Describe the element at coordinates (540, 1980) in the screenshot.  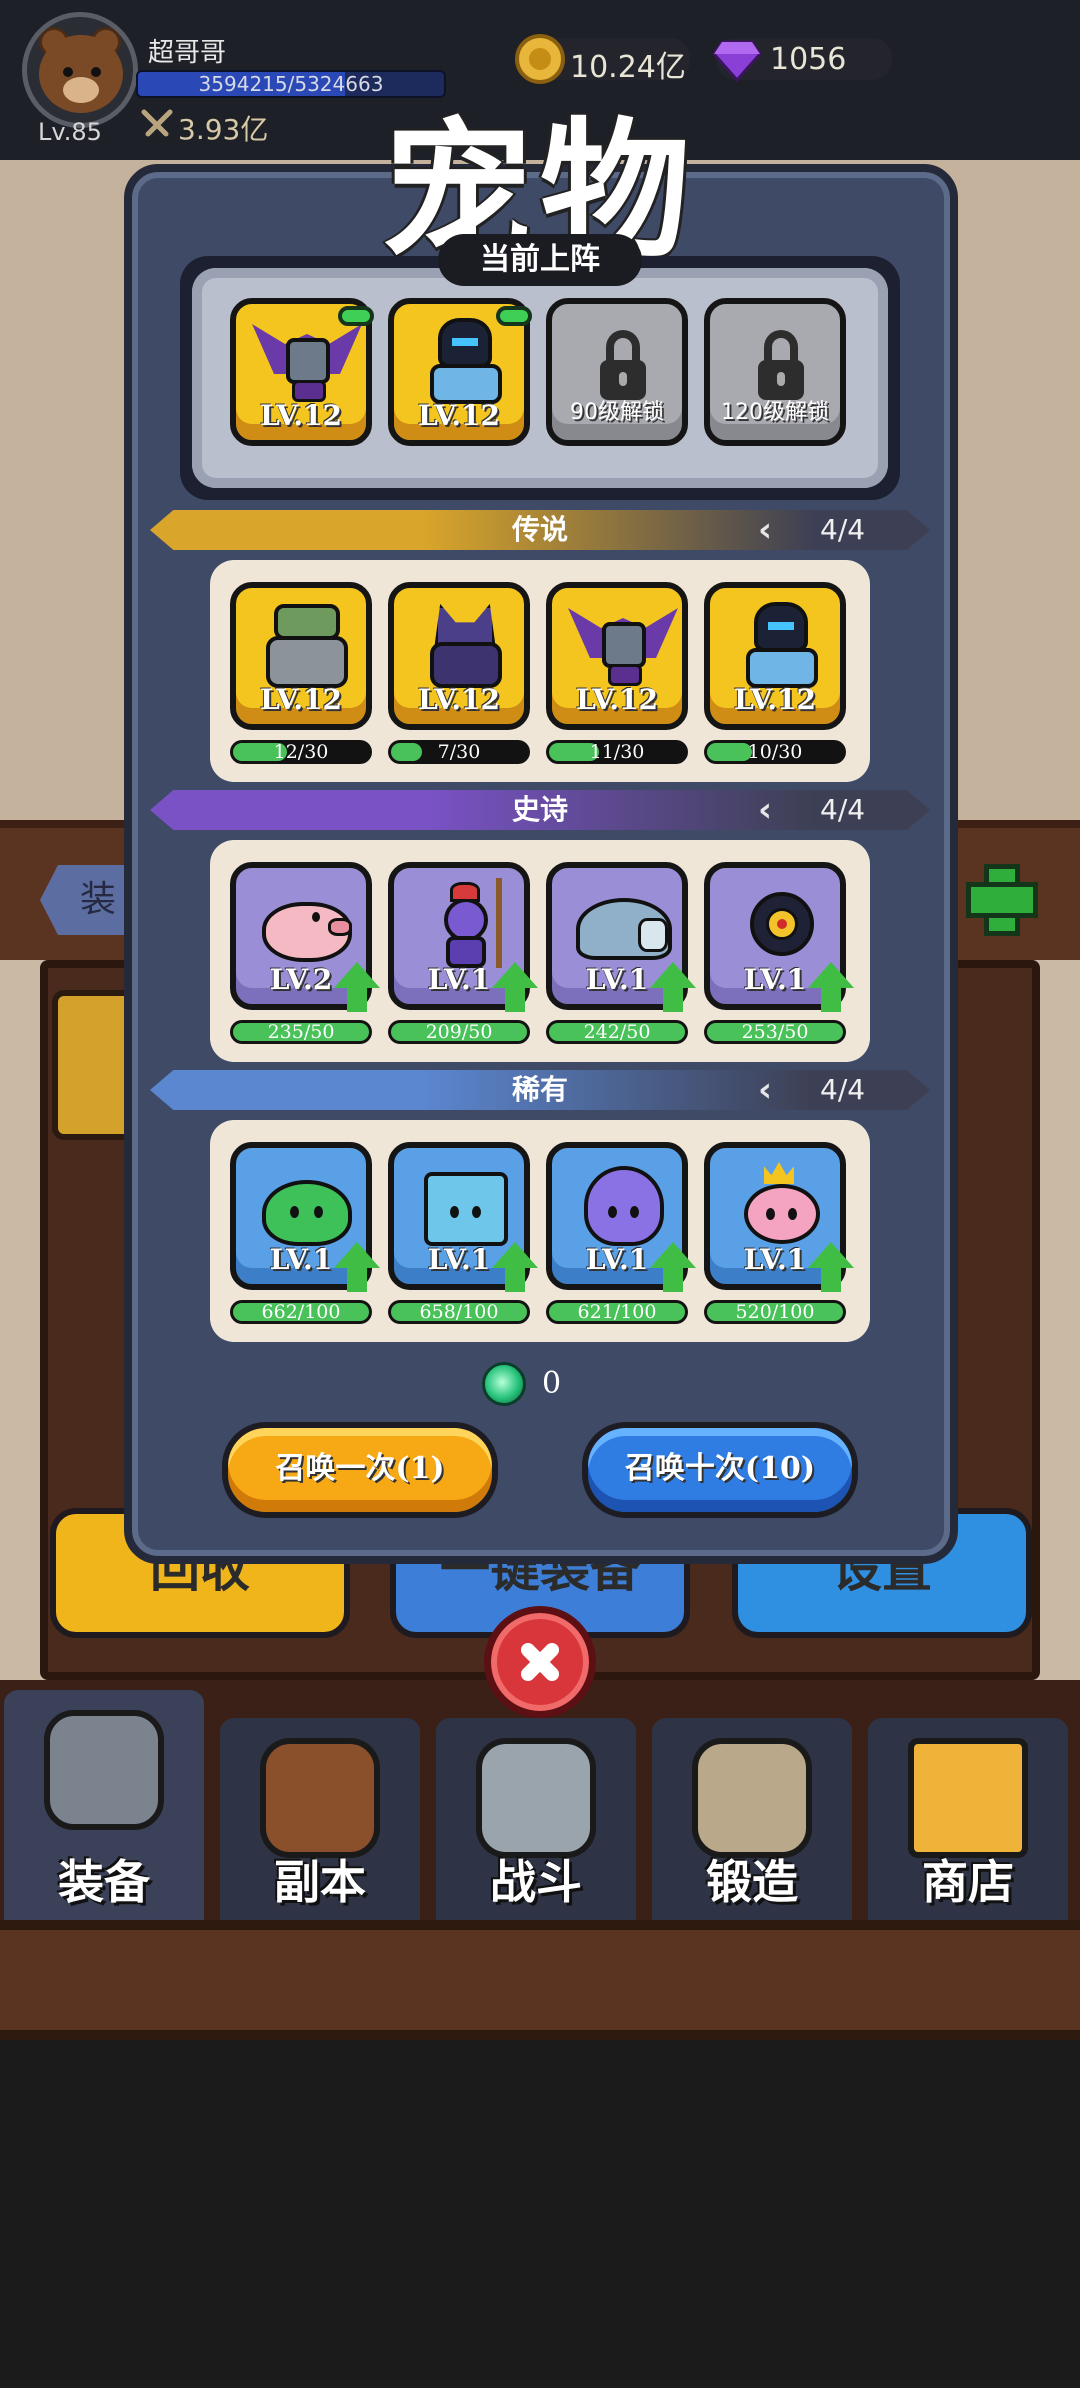
I see `bottom-shelf` at that location.